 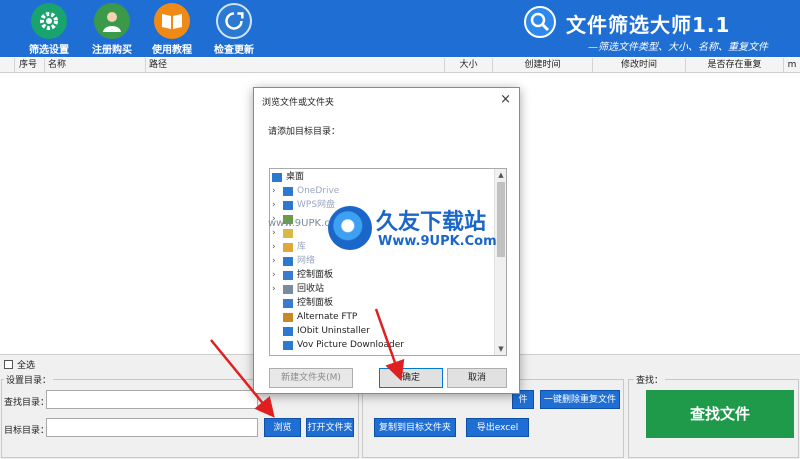 I want to click on find-label: 查找：, so click(x=650, y=379).